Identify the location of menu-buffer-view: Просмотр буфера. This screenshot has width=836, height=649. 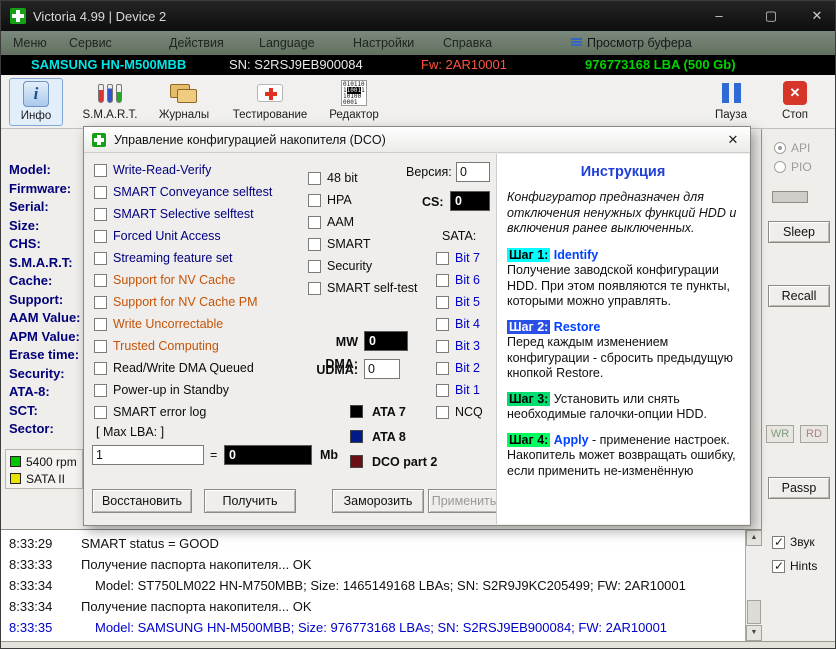
(639, 43).